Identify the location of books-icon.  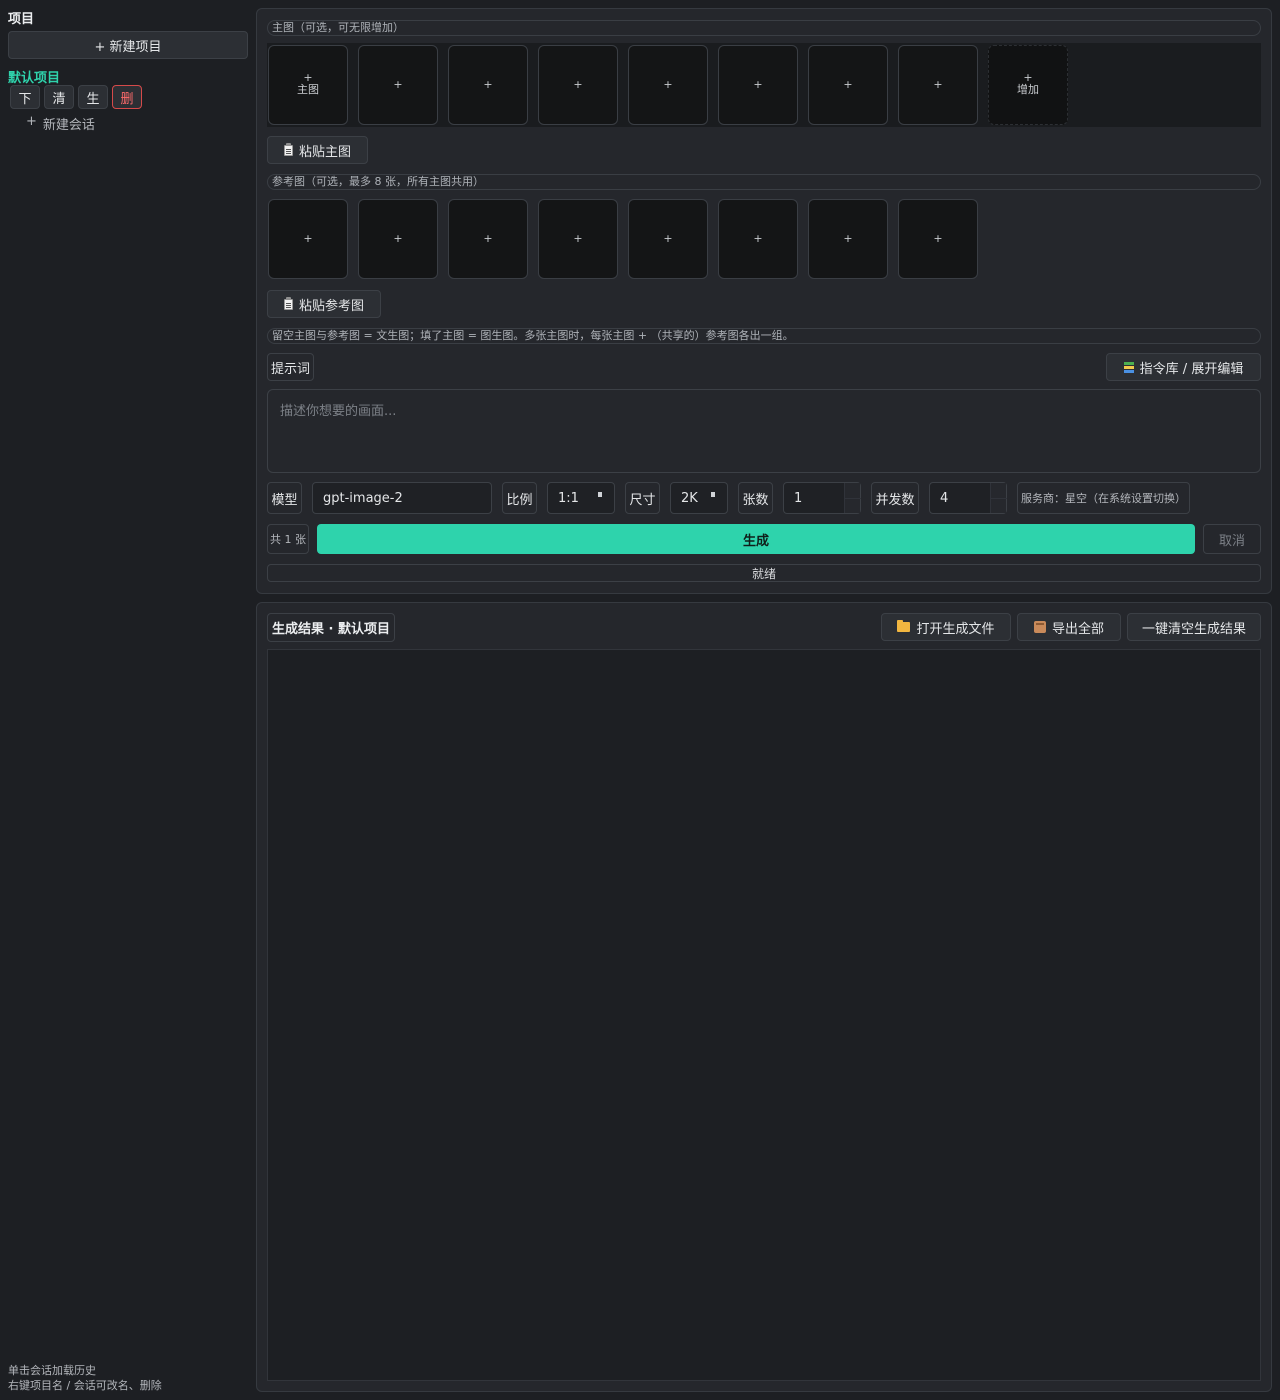
(1128, 367).